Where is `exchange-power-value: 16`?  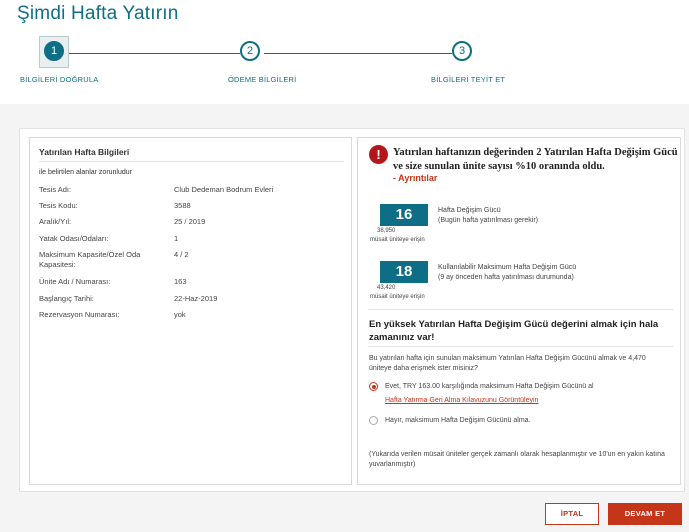 exchange-power-value: 16 is located at coordinates (404, 215).